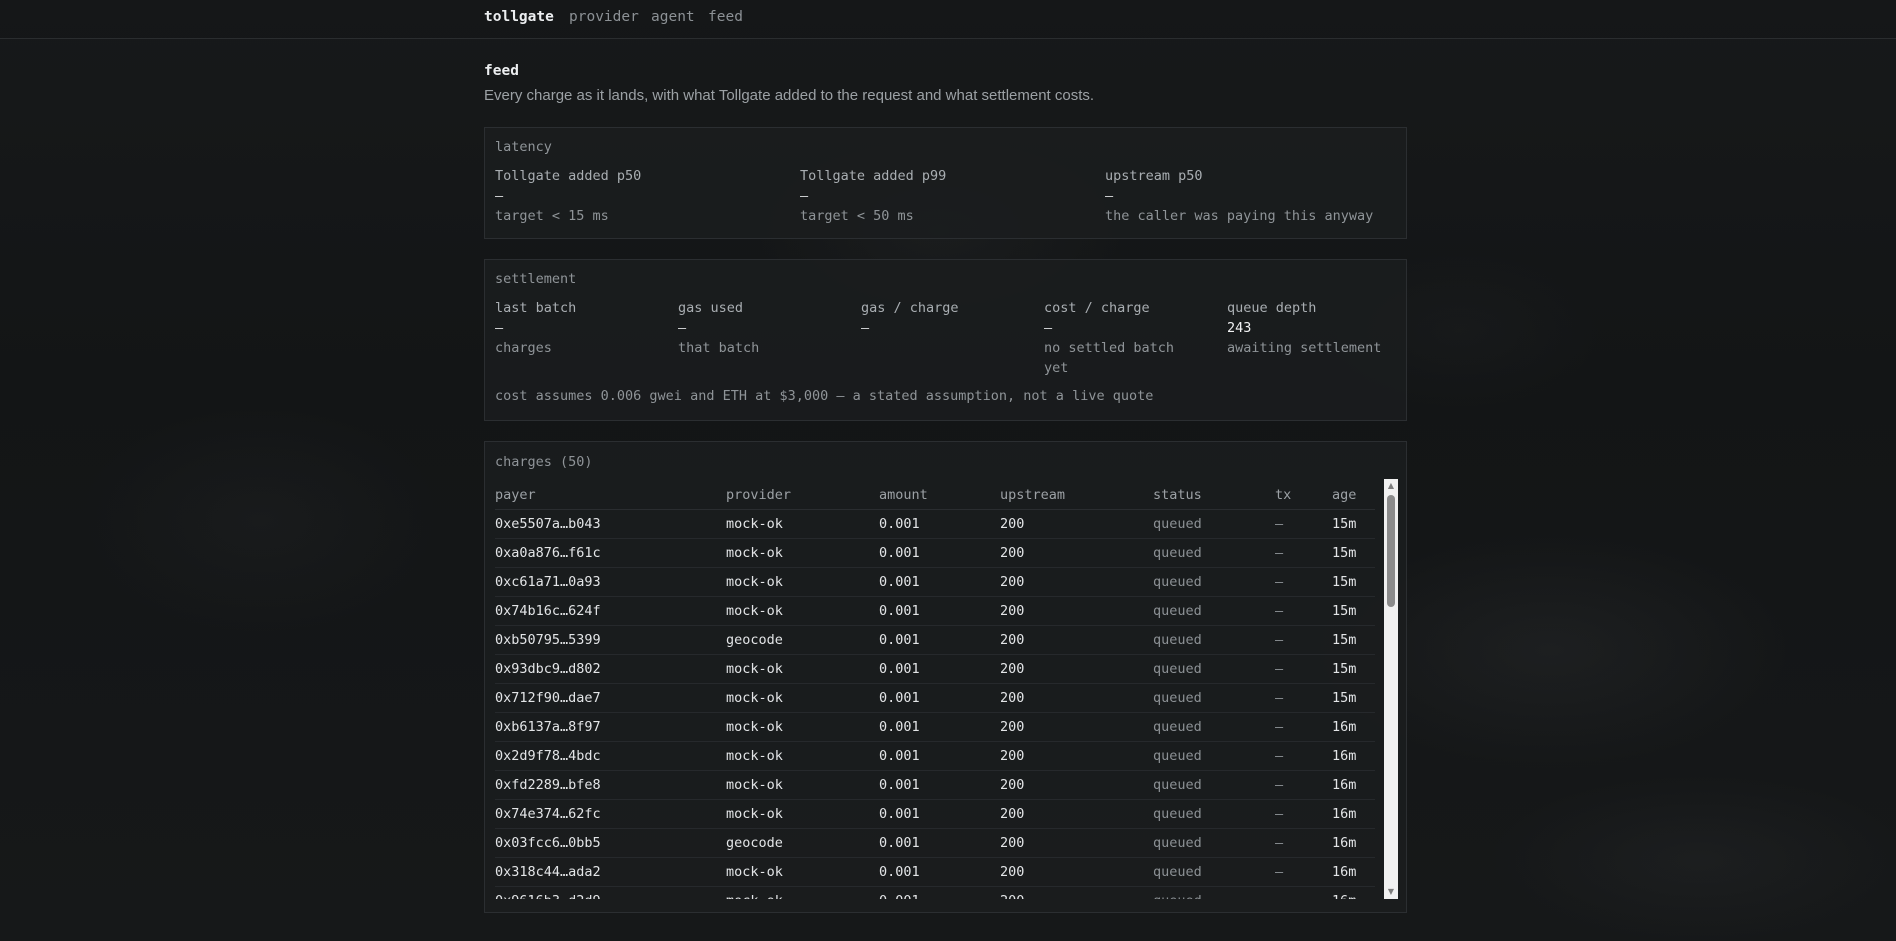 This screenshot has width=1896, height=941. Describe the element at coordinates (802, 494) in the screenshot. I see `column-header-provider: provider` at that location.